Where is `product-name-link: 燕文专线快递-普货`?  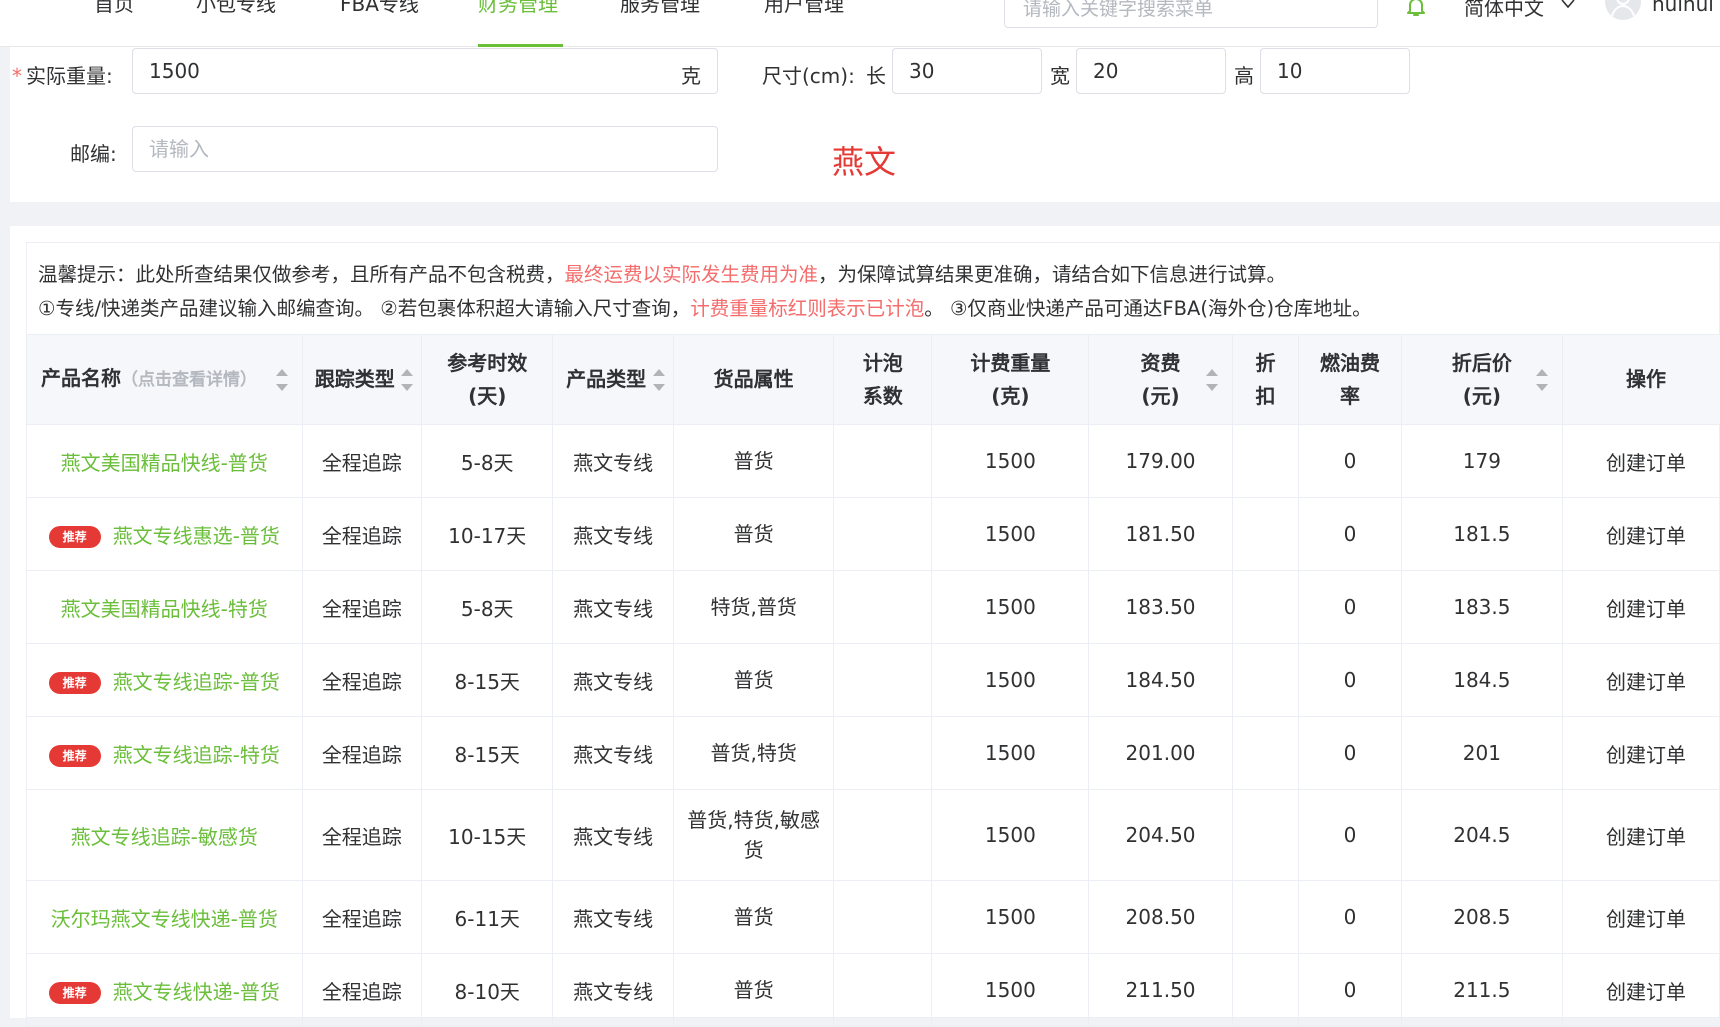 product-name-link: 燕文专线快递-普货 is located at coordinates (196, 992).